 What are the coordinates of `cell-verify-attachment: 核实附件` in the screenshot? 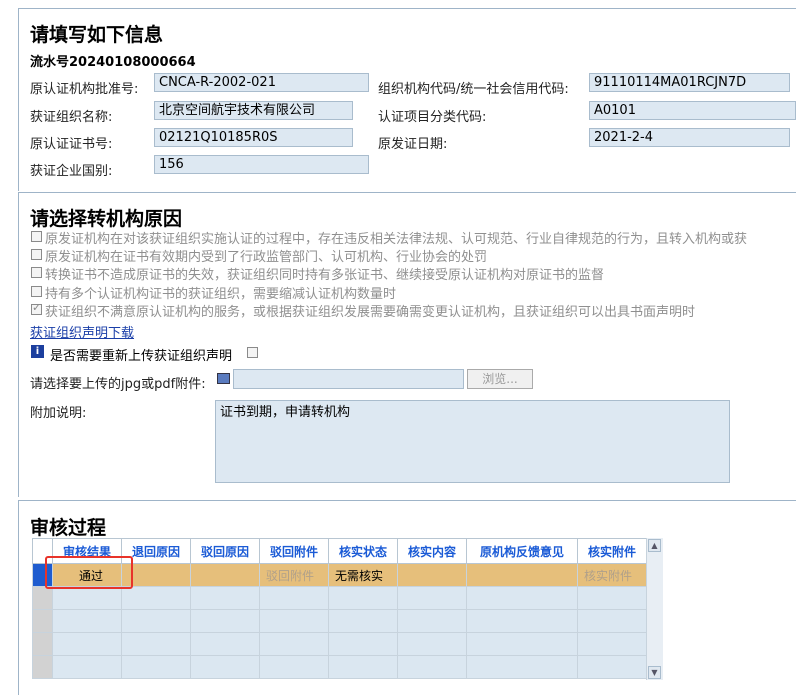 It's located at (612, 575).